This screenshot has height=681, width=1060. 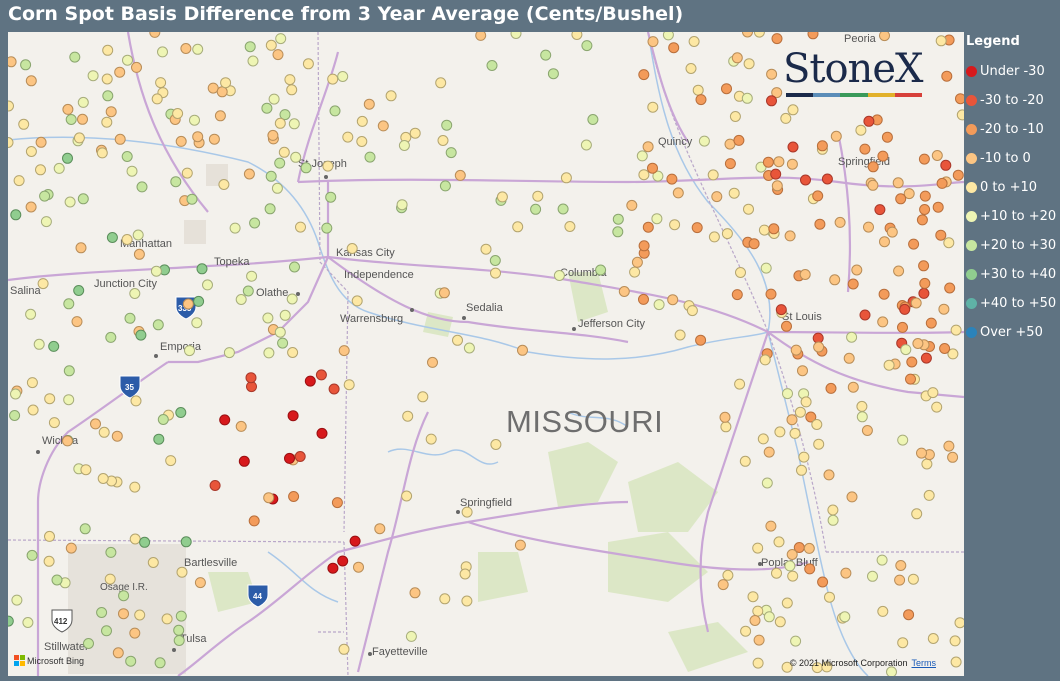 I want to click on legend-item: +30 to +40, so click(x=1013, y=274).